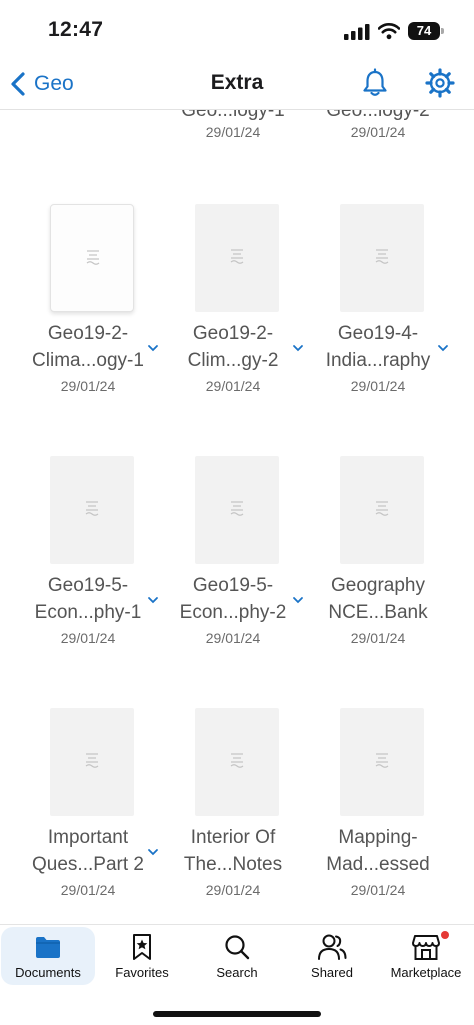  Describe the element at coordinates (378, 360) in the screenshot. I see `document-name-line: India...raphy` at that location.